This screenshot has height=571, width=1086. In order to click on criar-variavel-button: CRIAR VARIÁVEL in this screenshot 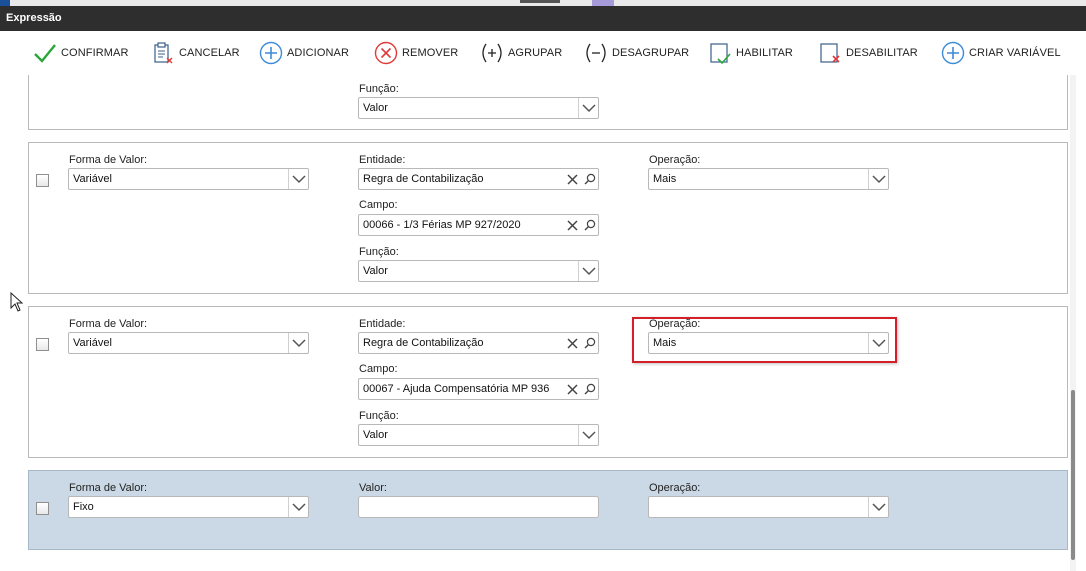, I will do `click(1000, 53)`.